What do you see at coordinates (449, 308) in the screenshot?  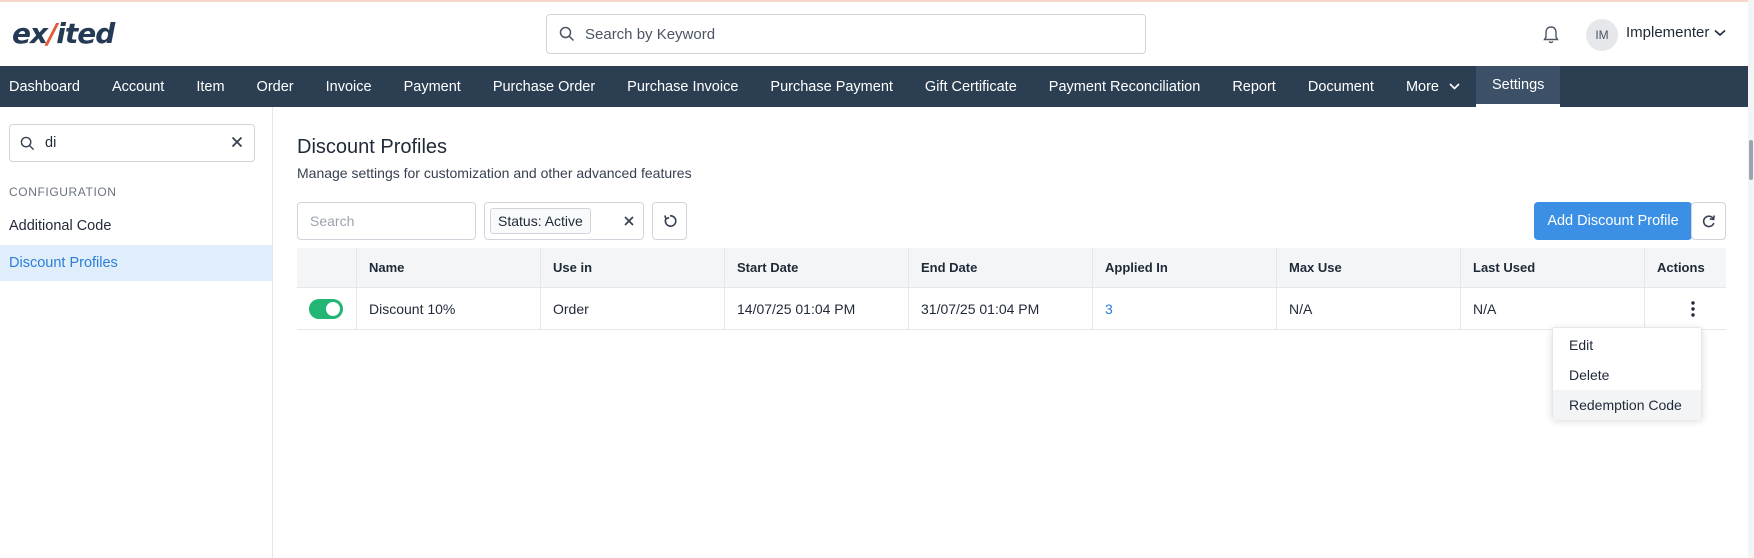 I see `cell-name: Discount 10%` at bounding box center [449, 308].